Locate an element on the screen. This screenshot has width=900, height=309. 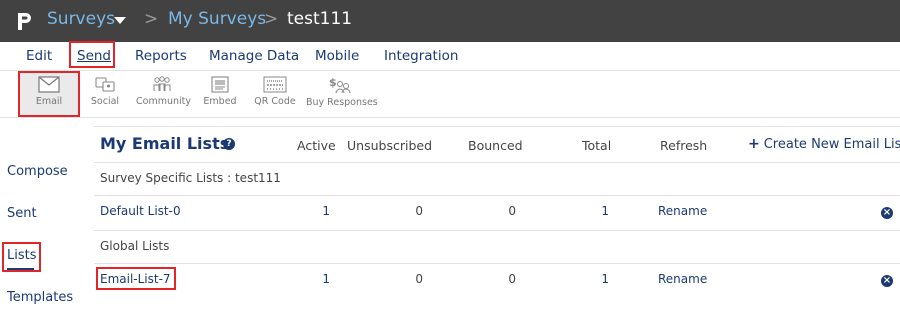
app-logo-icon is located at coordinates (25, 21).